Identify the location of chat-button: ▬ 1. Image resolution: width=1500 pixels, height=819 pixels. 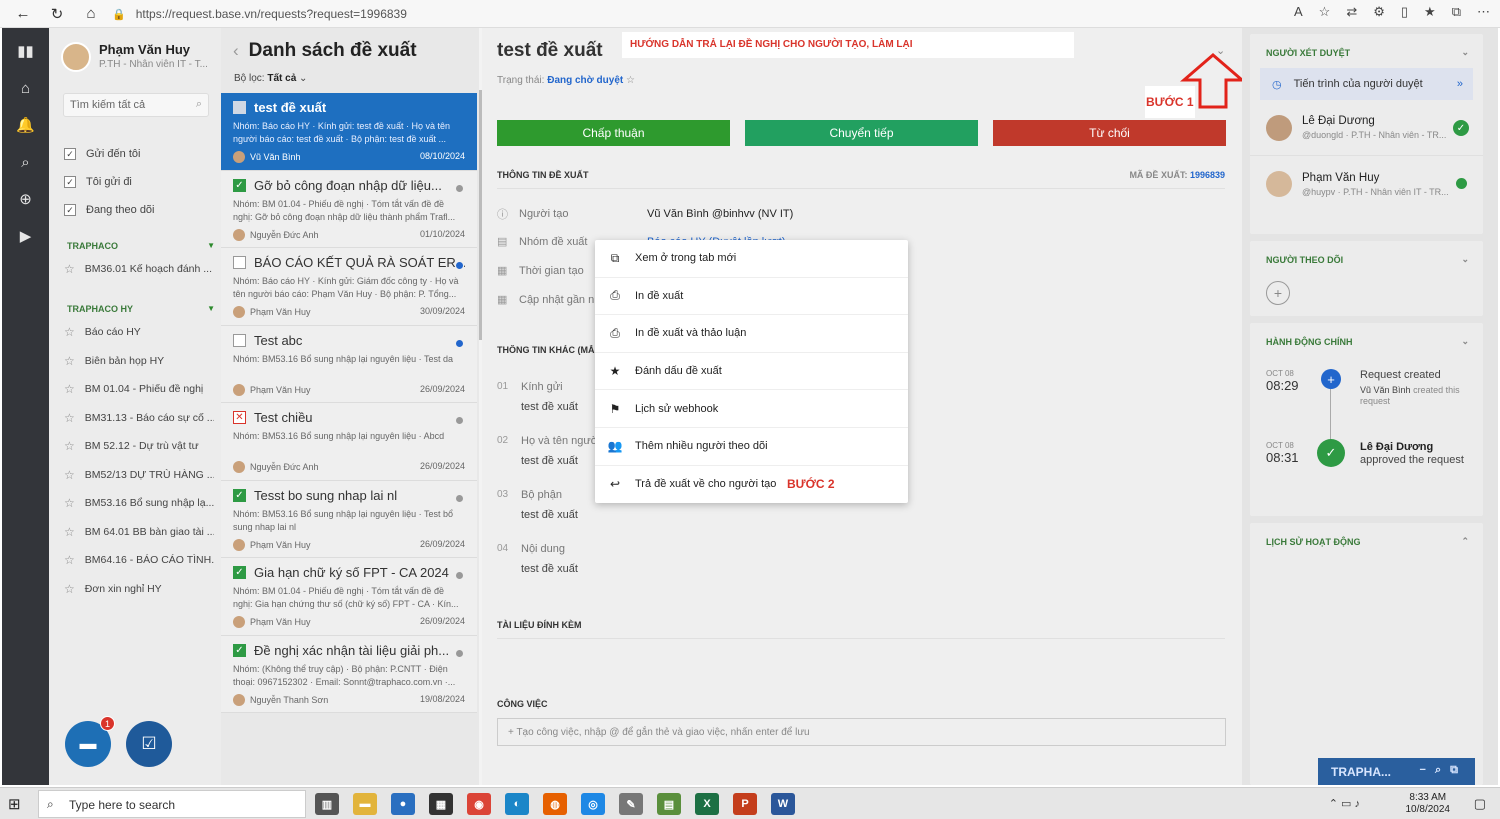
(90, 741).